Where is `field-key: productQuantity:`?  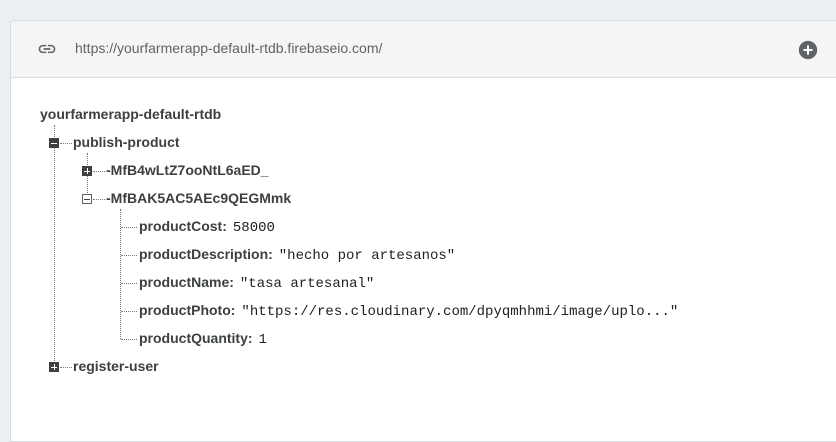
field-key: productQuantity: is located at coordinates (196, 338).